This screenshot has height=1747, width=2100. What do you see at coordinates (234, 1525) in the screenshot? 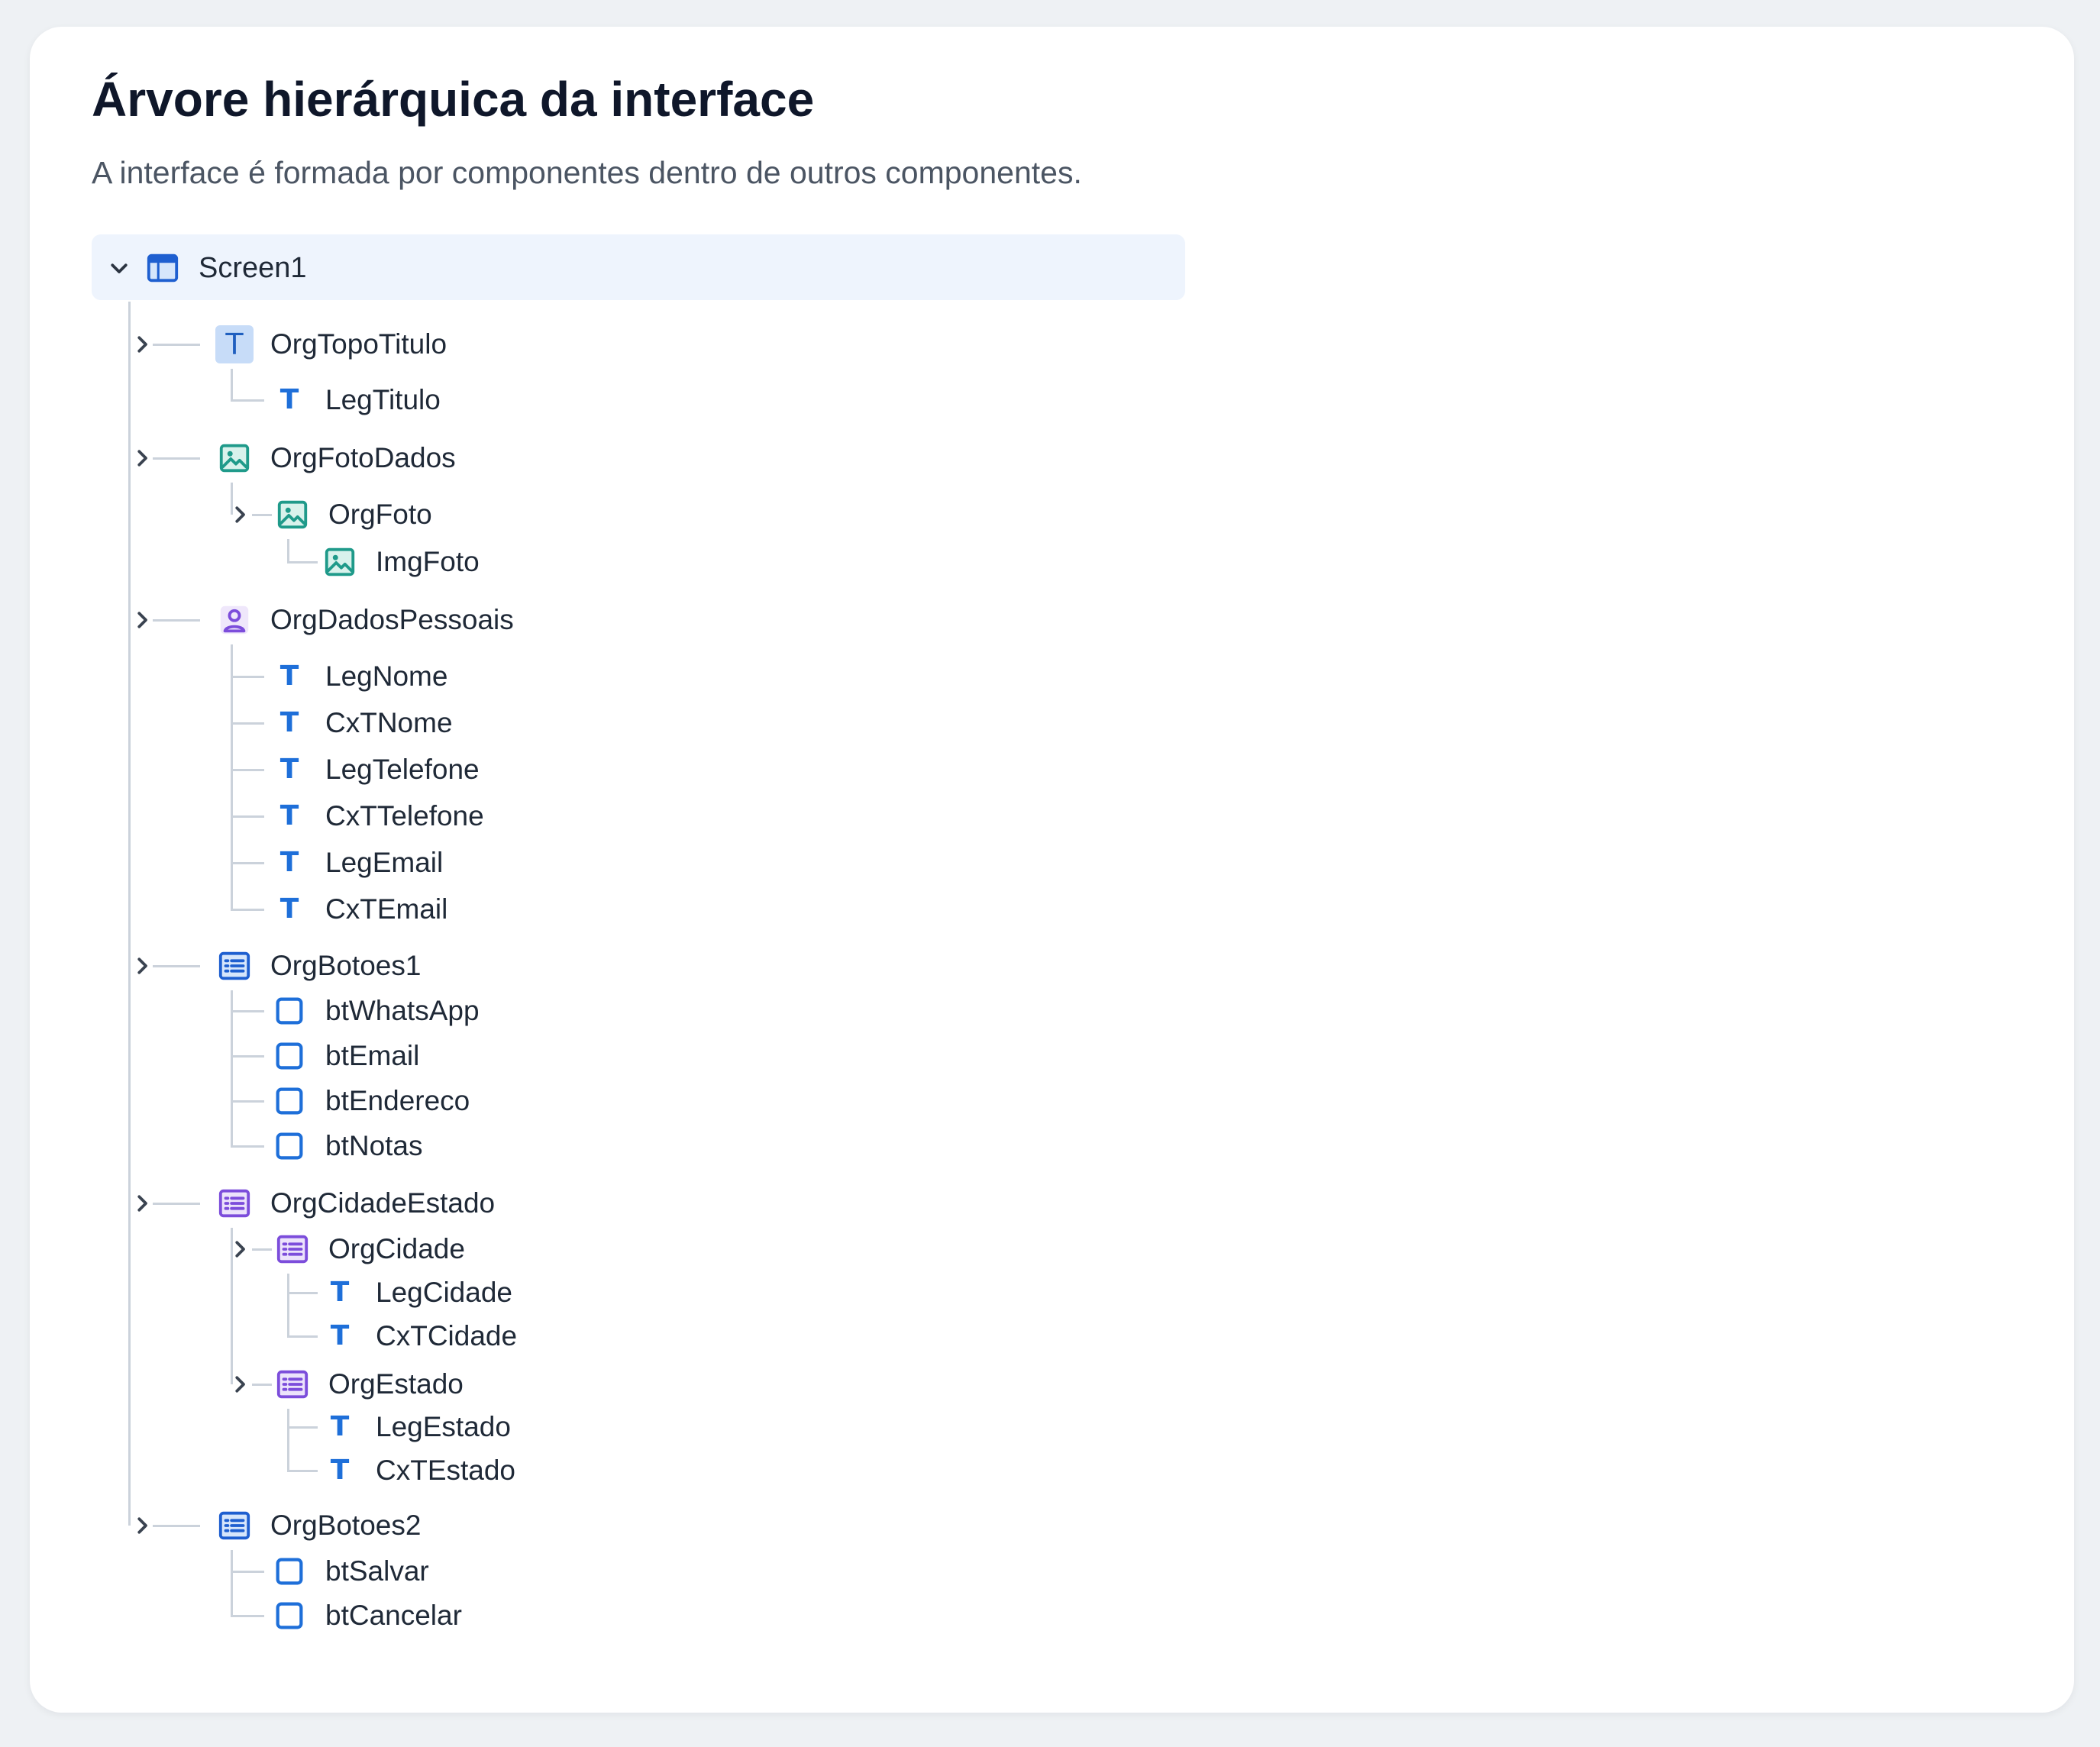
I see `list-icon` at bounding box center [234, 1525].